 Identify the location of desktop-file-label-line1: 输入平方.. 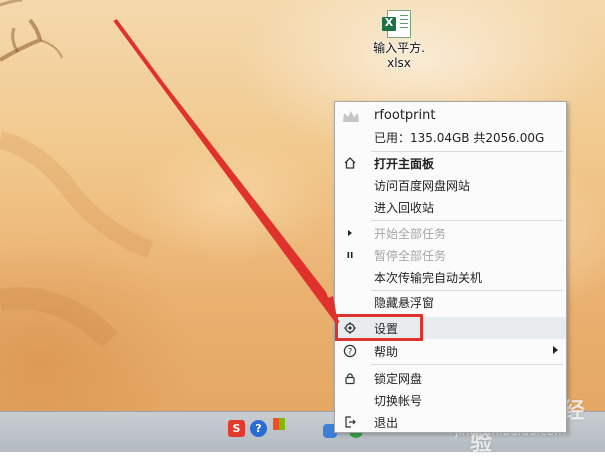
(399, 48).